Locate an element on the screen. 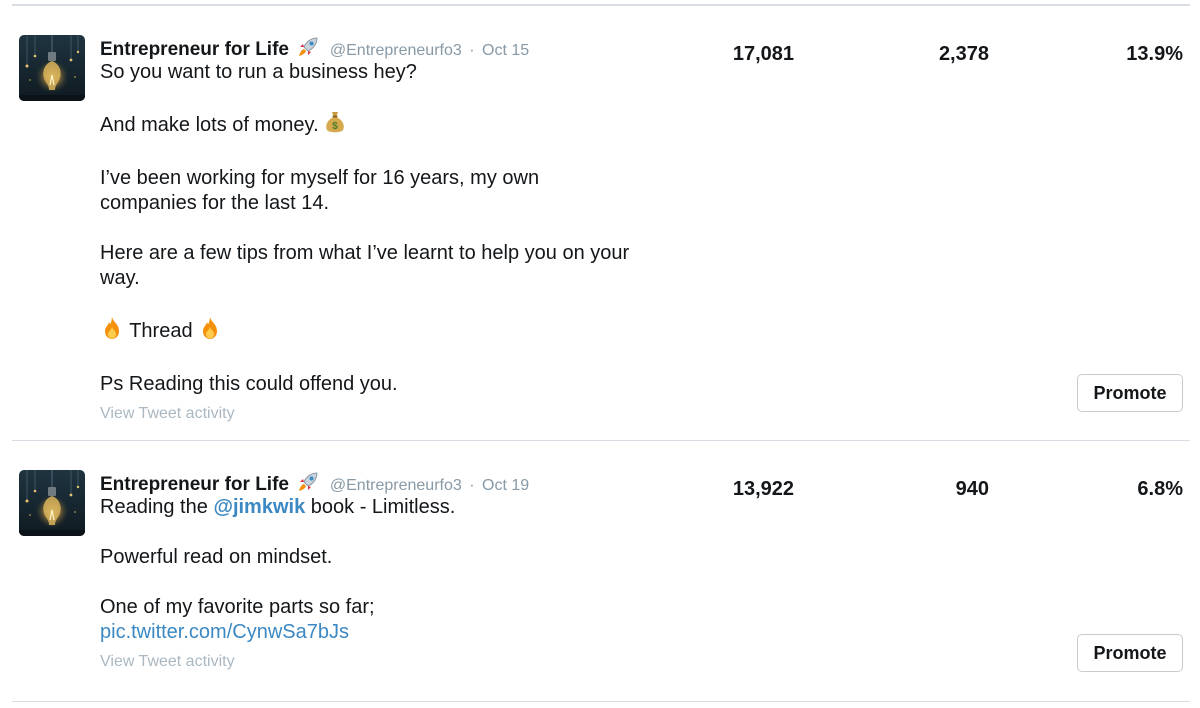 This screenshot has width=1200, height=708. tweet-paragraph: Ps Reading this could offend you. is located at coordinates (249, 384).